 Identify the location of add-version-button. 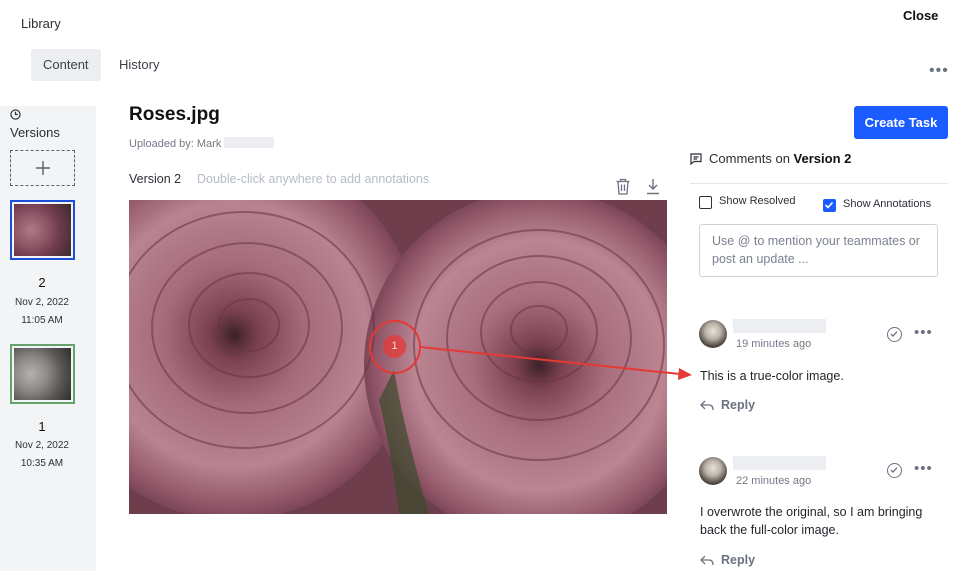
(42, 168).